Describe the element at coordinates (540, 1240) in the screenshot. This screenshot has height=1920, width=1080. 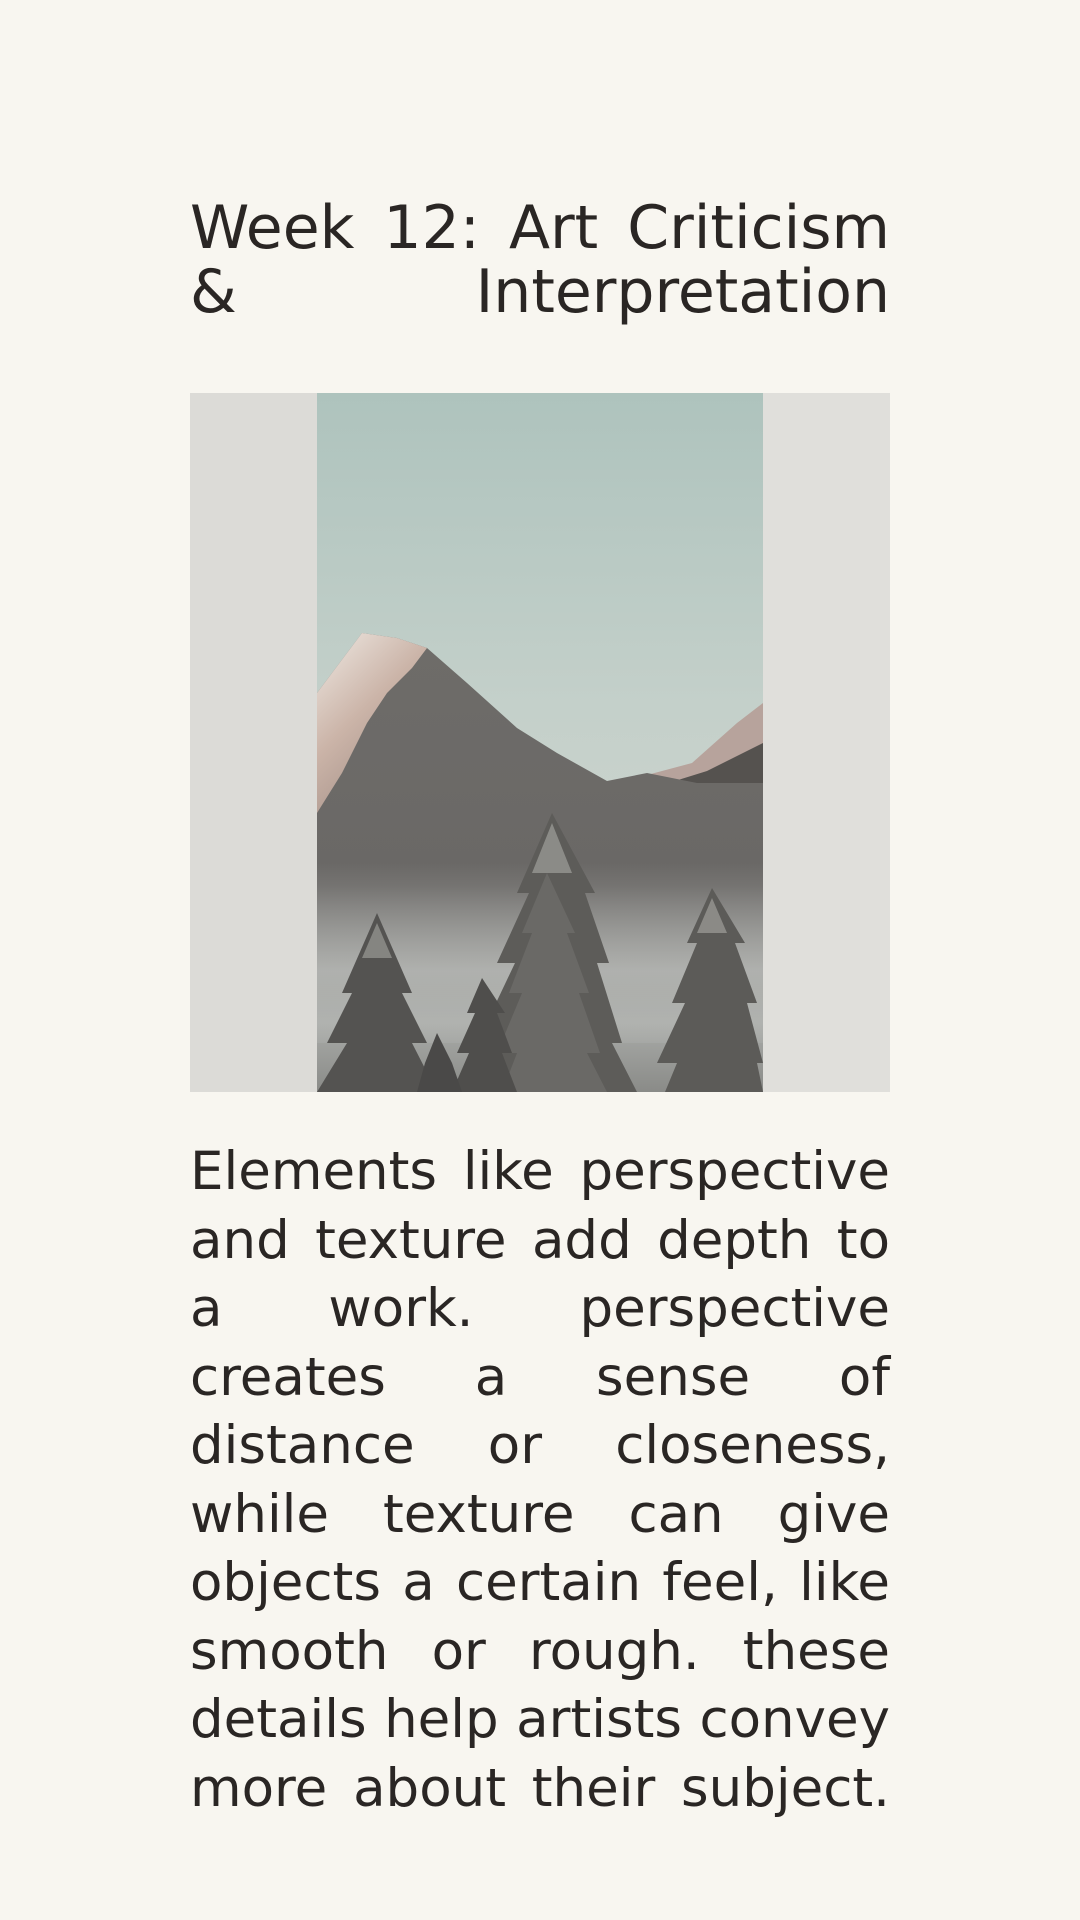
I see `body-line: and texture add depth to` at that location.